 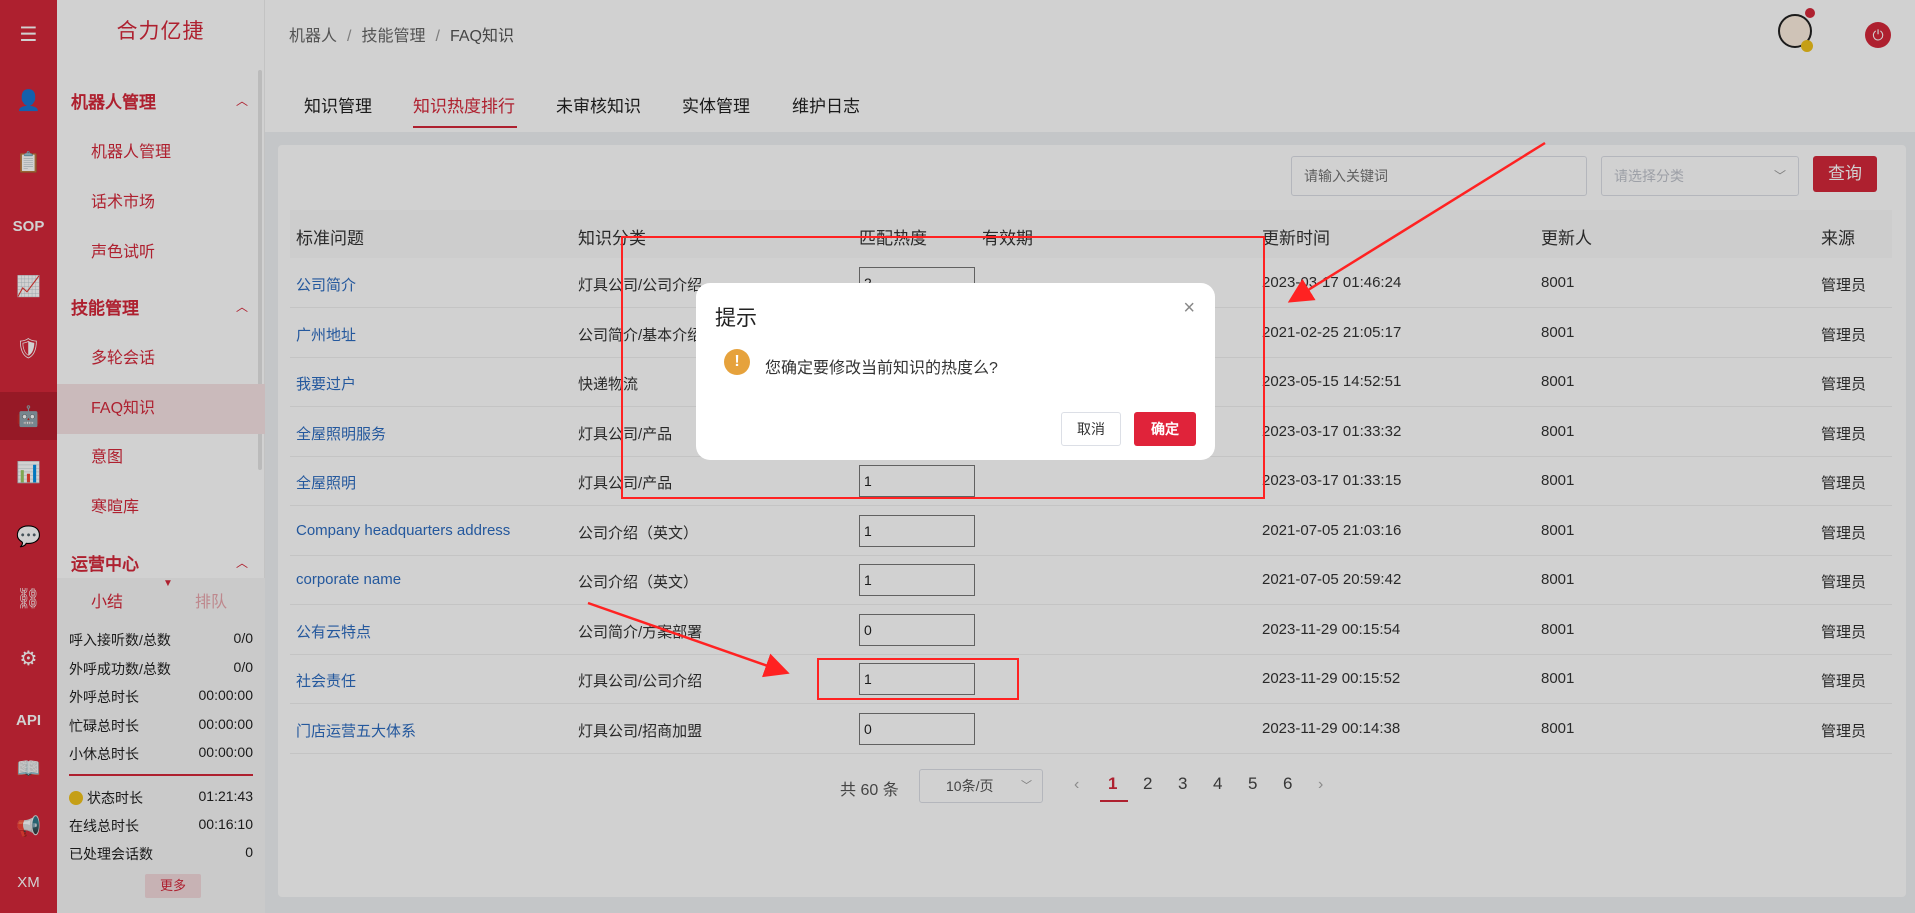 What do you see at coordinates (688, 639) in the screenshot?
I see `annotation-arrow-bottom` at bounding box center [688, 639].